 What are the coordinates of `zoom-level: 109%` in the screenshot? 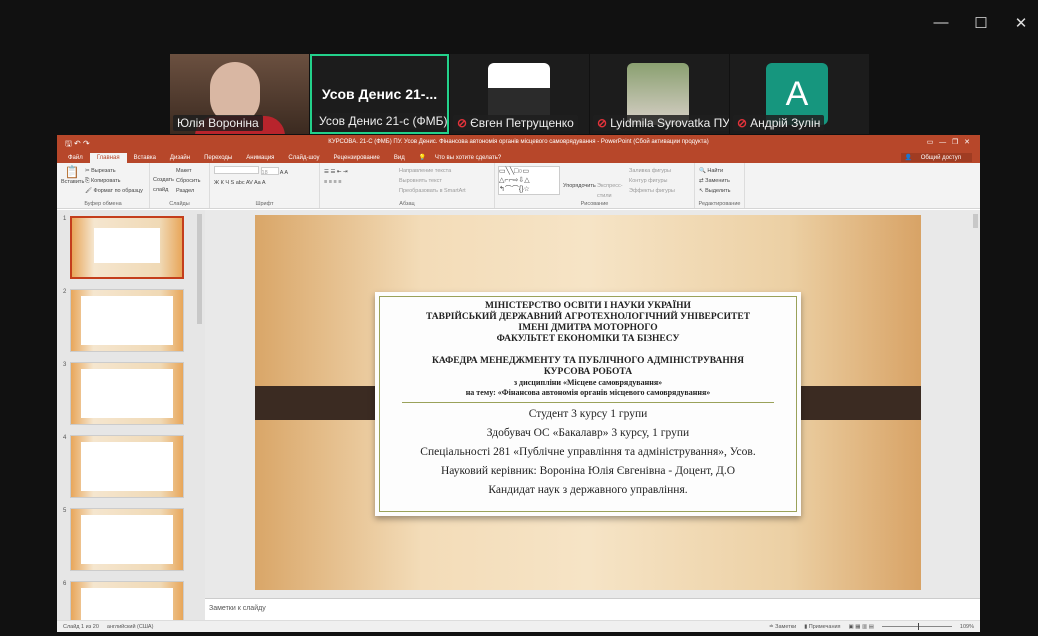 It's located at (966, 626).